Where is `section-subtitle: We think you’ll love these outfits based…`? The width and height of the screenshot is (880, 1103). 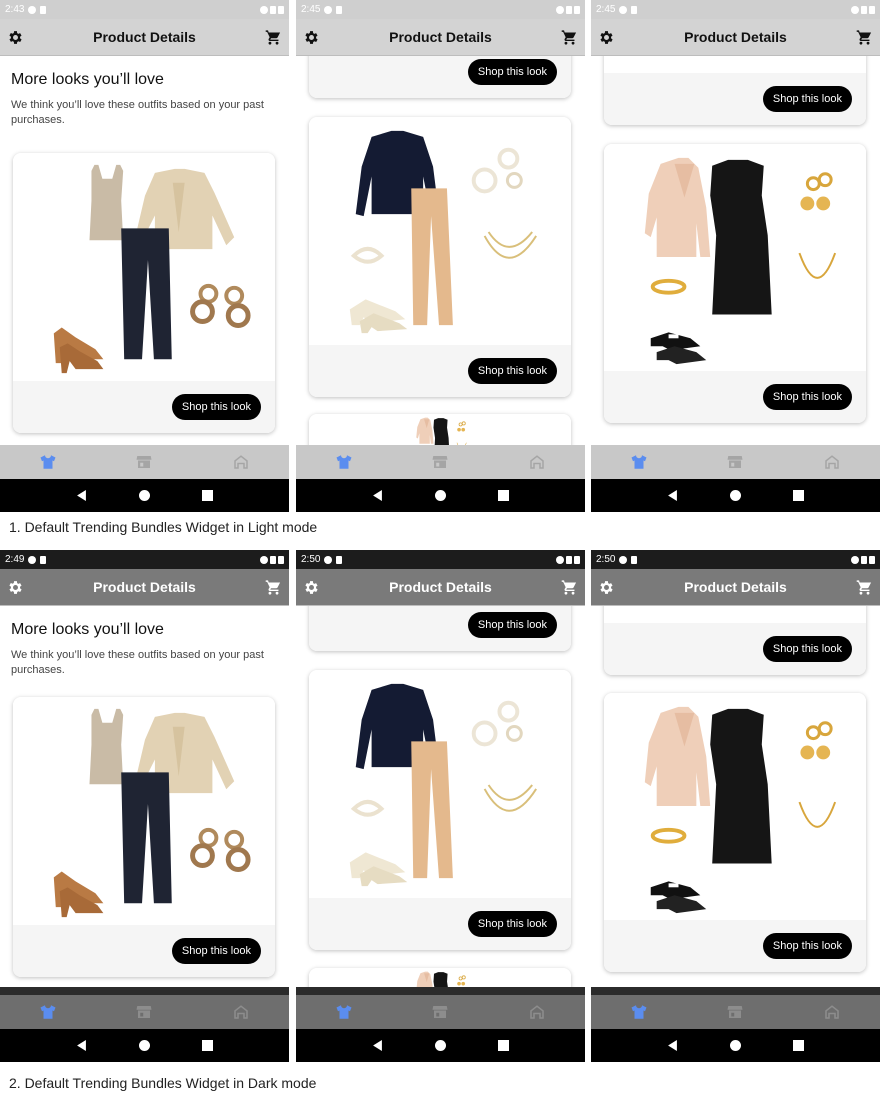 section-subtitle: We think you’ll love these outfits based… is located at coordinates (137, 662).